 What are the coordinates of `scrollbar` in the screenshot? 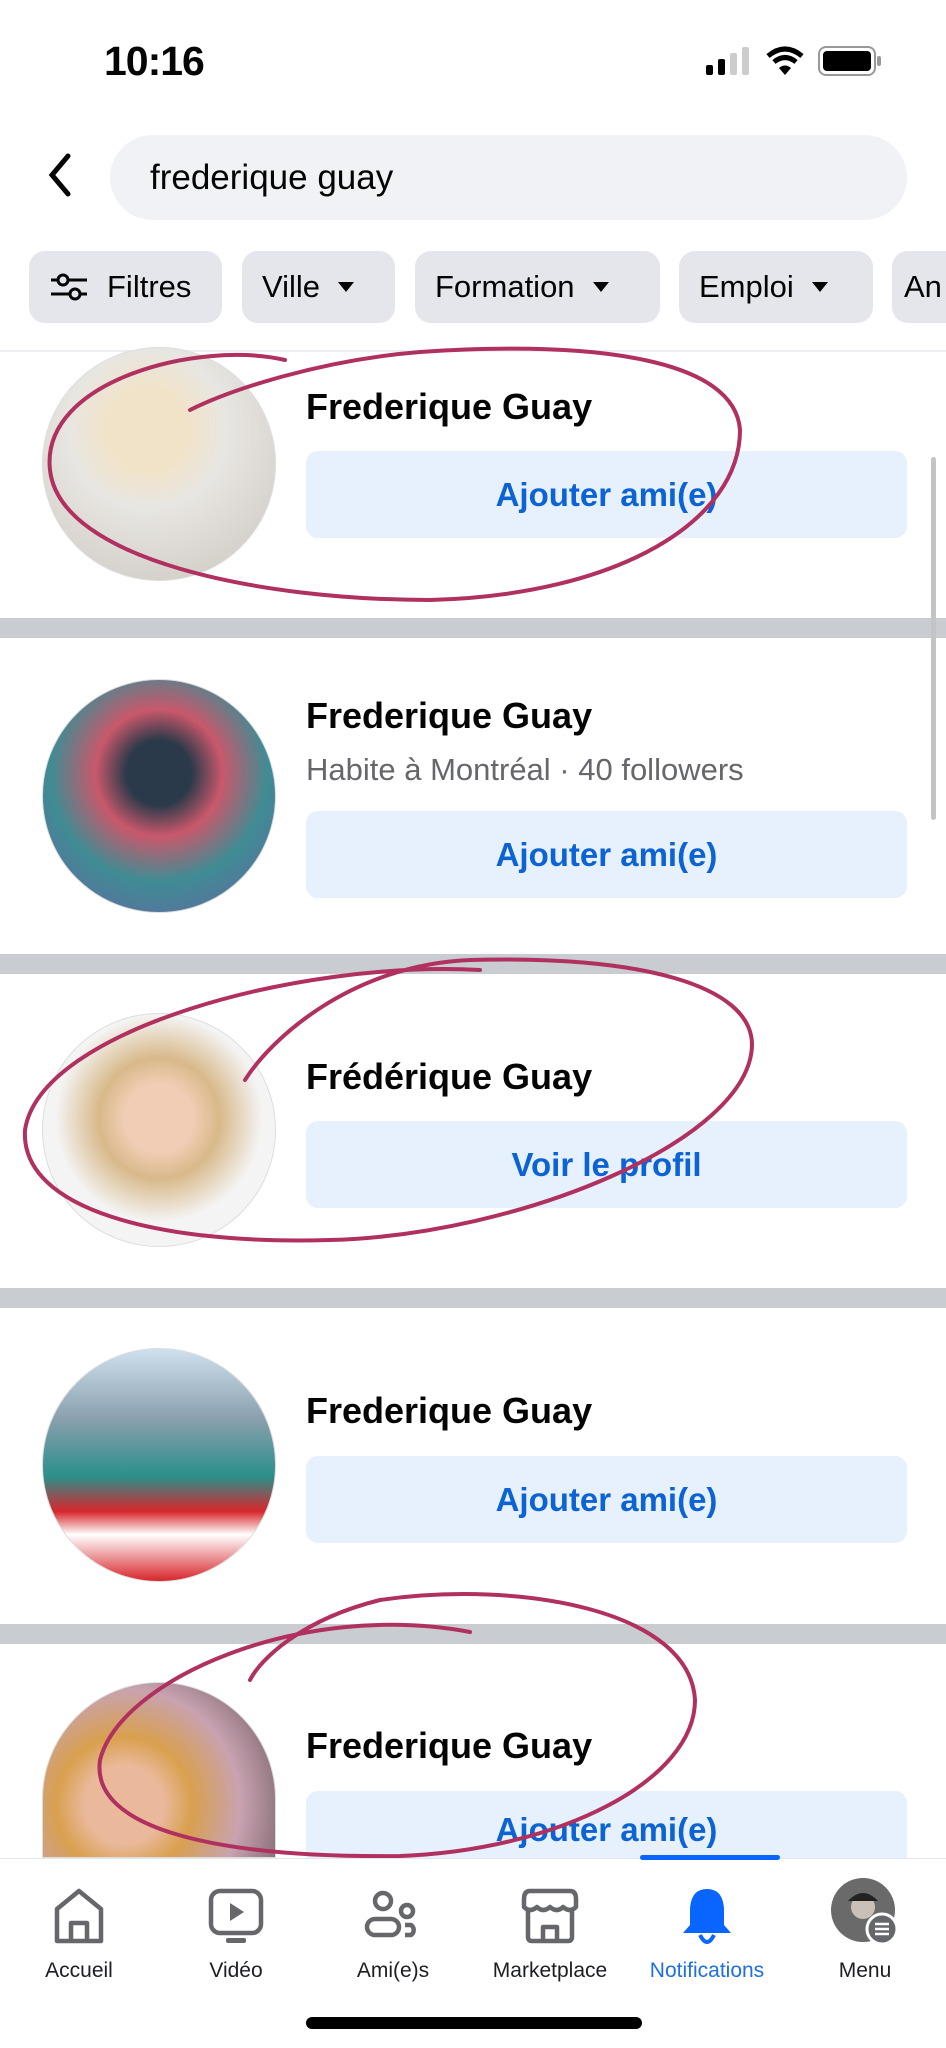 It's located at (933, 638).